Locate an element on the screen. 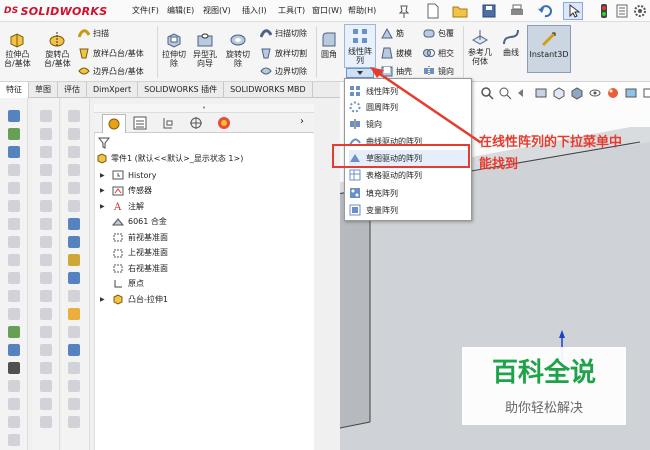 This screenshot has height=450, width=650. tab-sketch: 草图 is located at coordinates (43, 90).